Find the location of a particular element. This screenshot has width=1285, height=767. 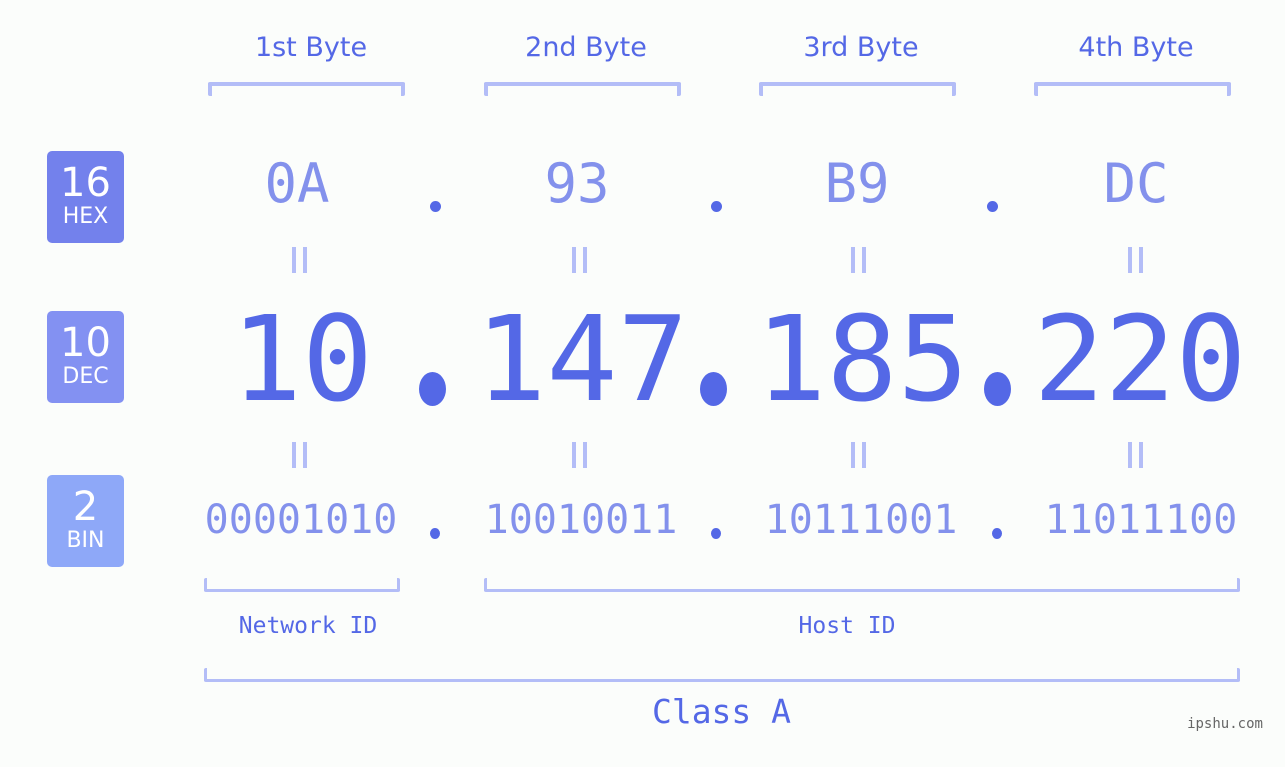

dec-badge: 10 DEC is located at coordinates (85, 357).